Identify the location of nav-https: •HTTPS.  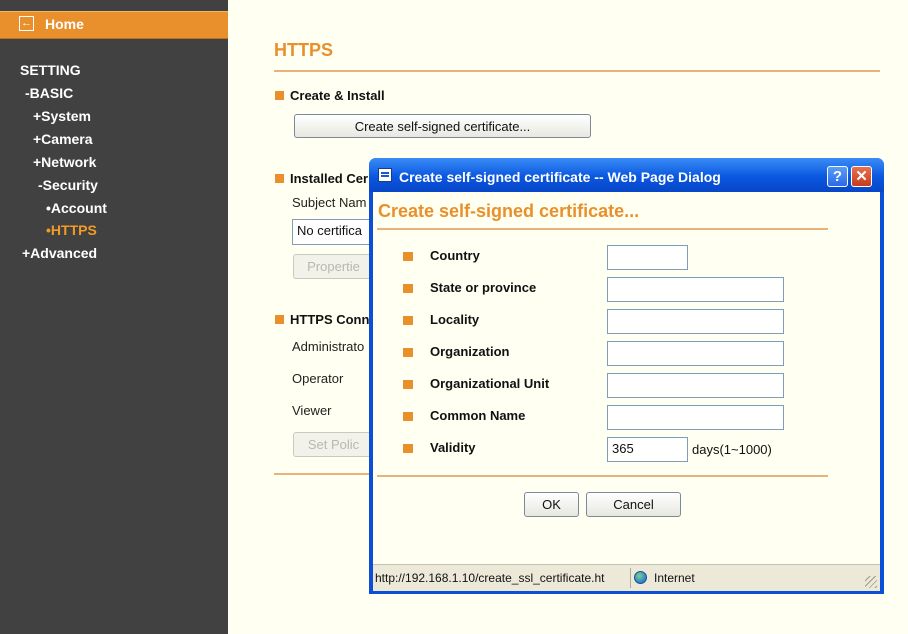
(71, 230).